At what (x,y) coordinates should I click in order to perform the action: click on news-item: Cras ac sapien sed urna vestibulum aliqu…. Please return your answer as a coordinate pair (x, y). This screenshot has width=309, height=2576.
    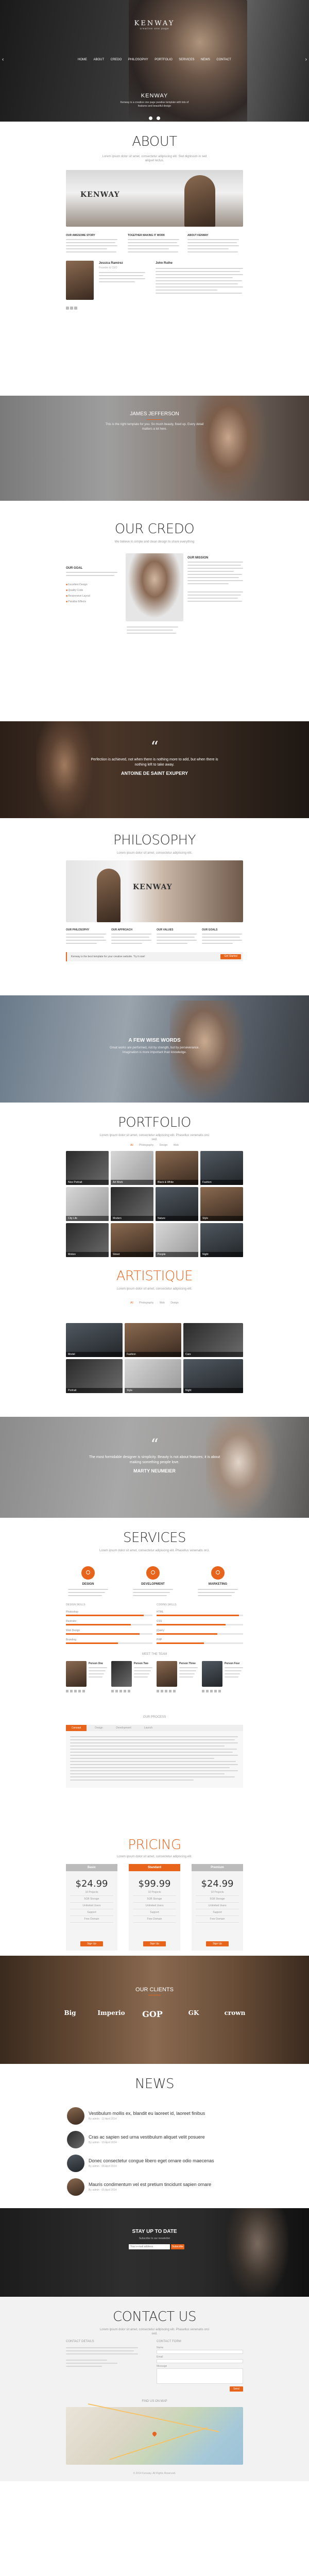
    Looking at the image, I should click on (154, 2139).